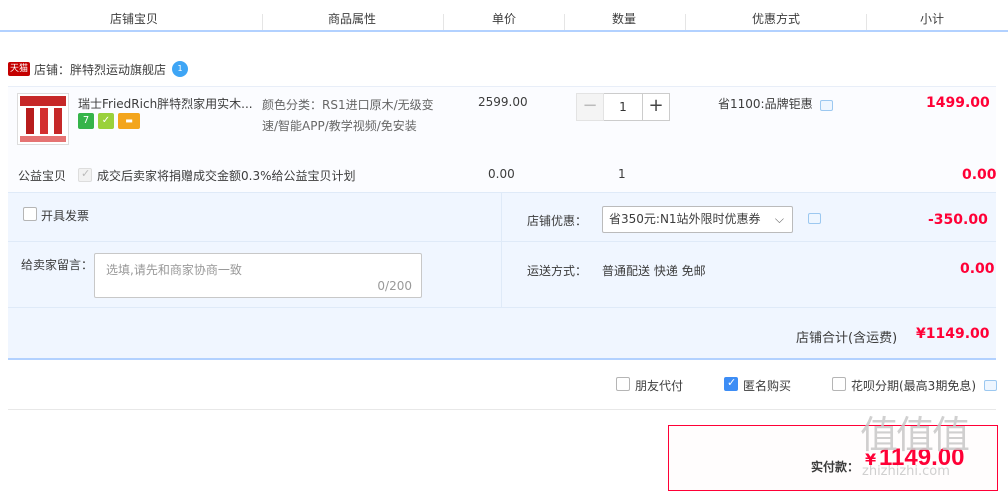 The image size is (1008, 491). I want to click on shop-discount-select: 省350元:N1站外限时优惠券 ⌵, so click(697, 219).